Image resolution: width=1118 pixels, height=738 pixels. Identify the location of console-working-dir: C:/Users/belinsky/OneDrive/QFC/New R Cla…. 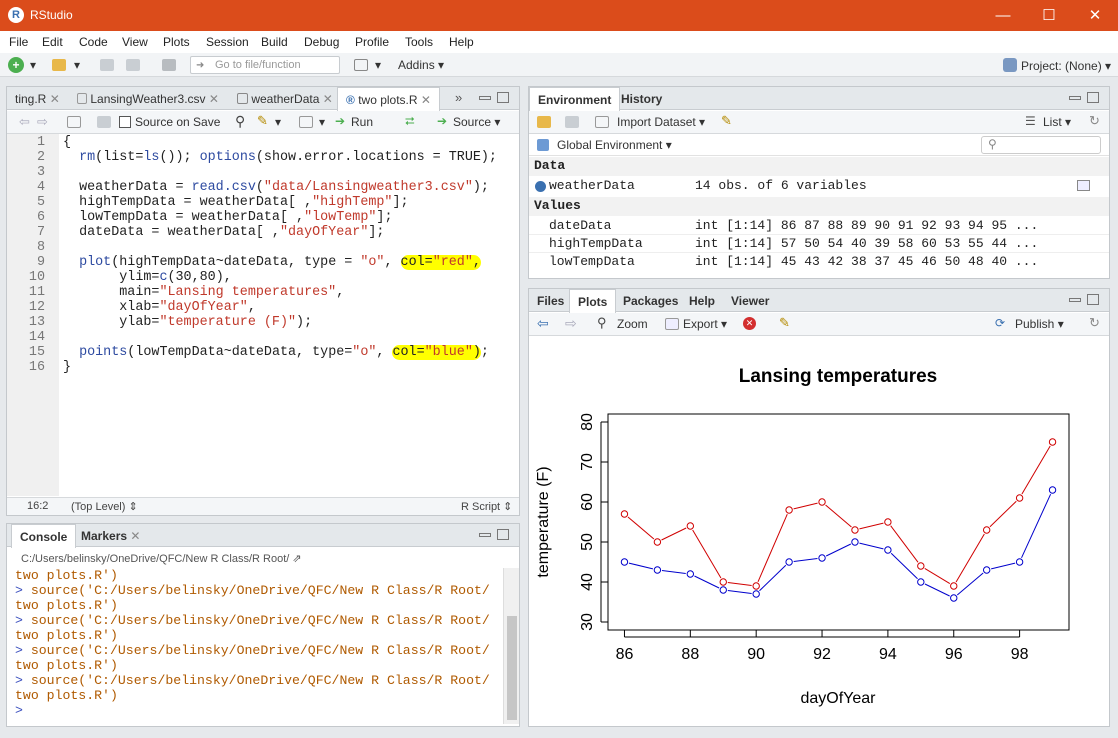
(161, 558).